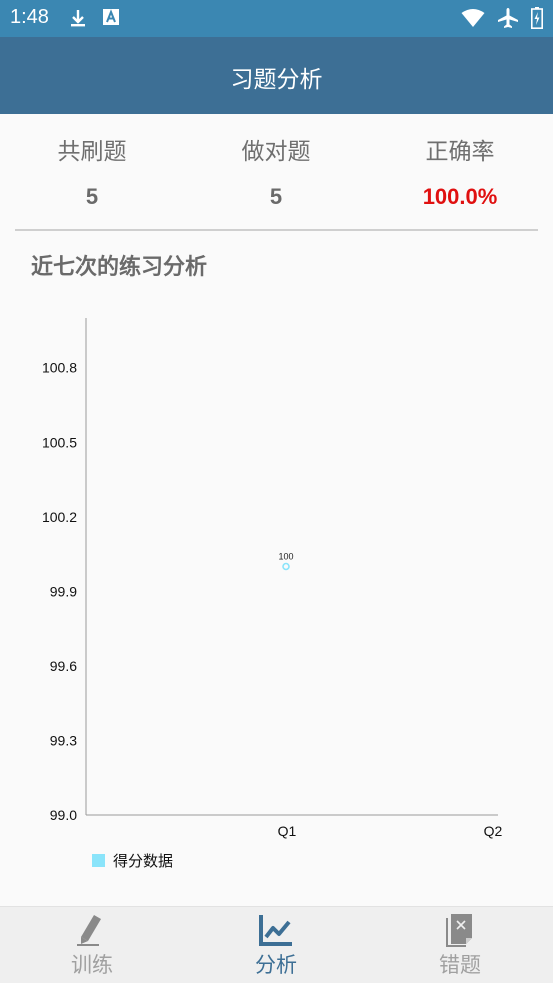 This screenshot has height=983, width=553. What do you see at coordinates (94, 18) in the screenshot?
I see `status-notification-icons` at bounding box center [94, 18].